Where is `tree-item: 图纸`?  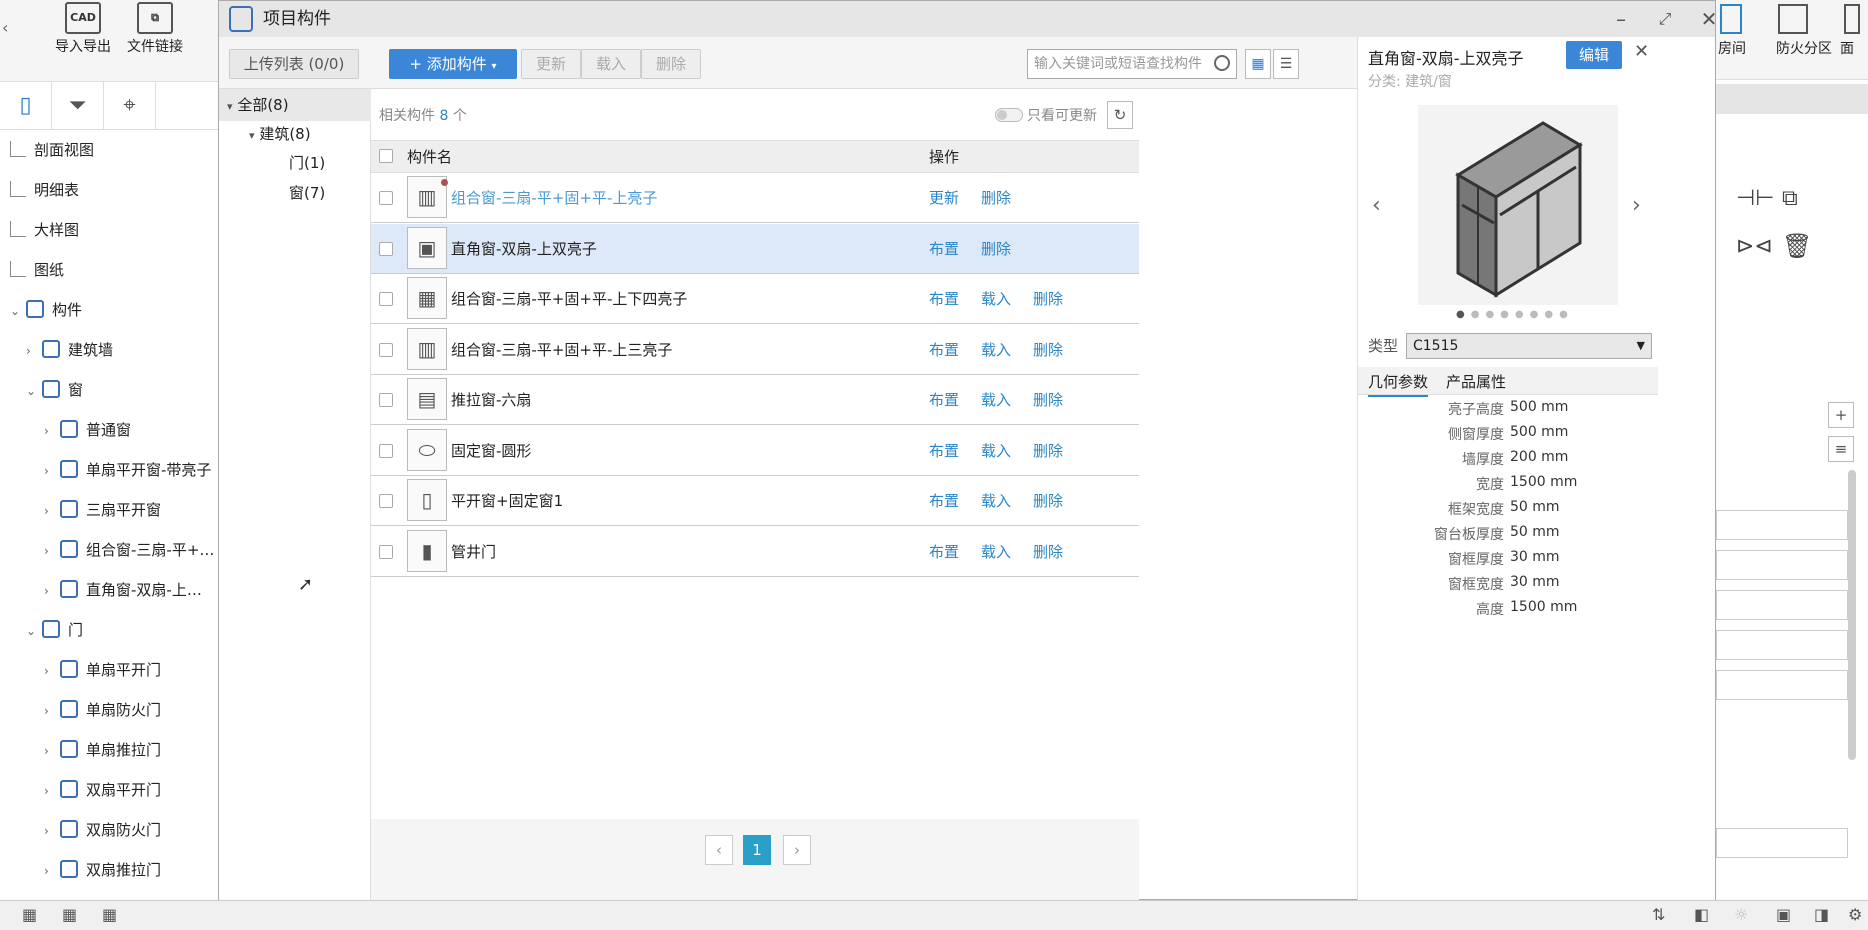
tree-item: 图纸 is located at coordinates (37, 270).